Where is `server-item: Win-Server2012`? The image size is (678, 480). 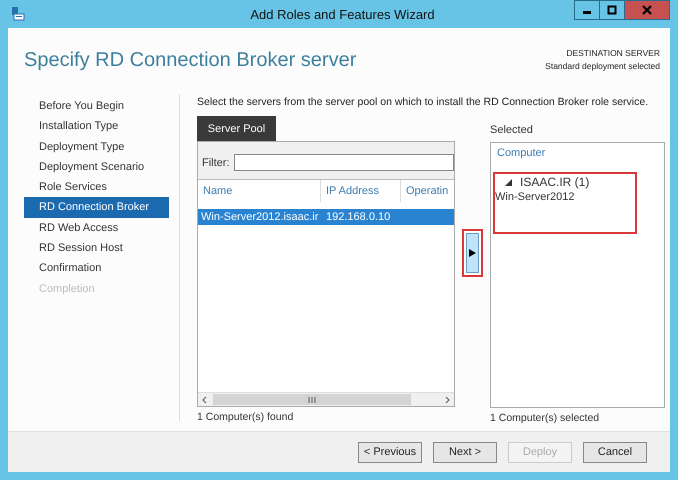 server-item: Win-Server2012 is located at coordinates (565, 197).